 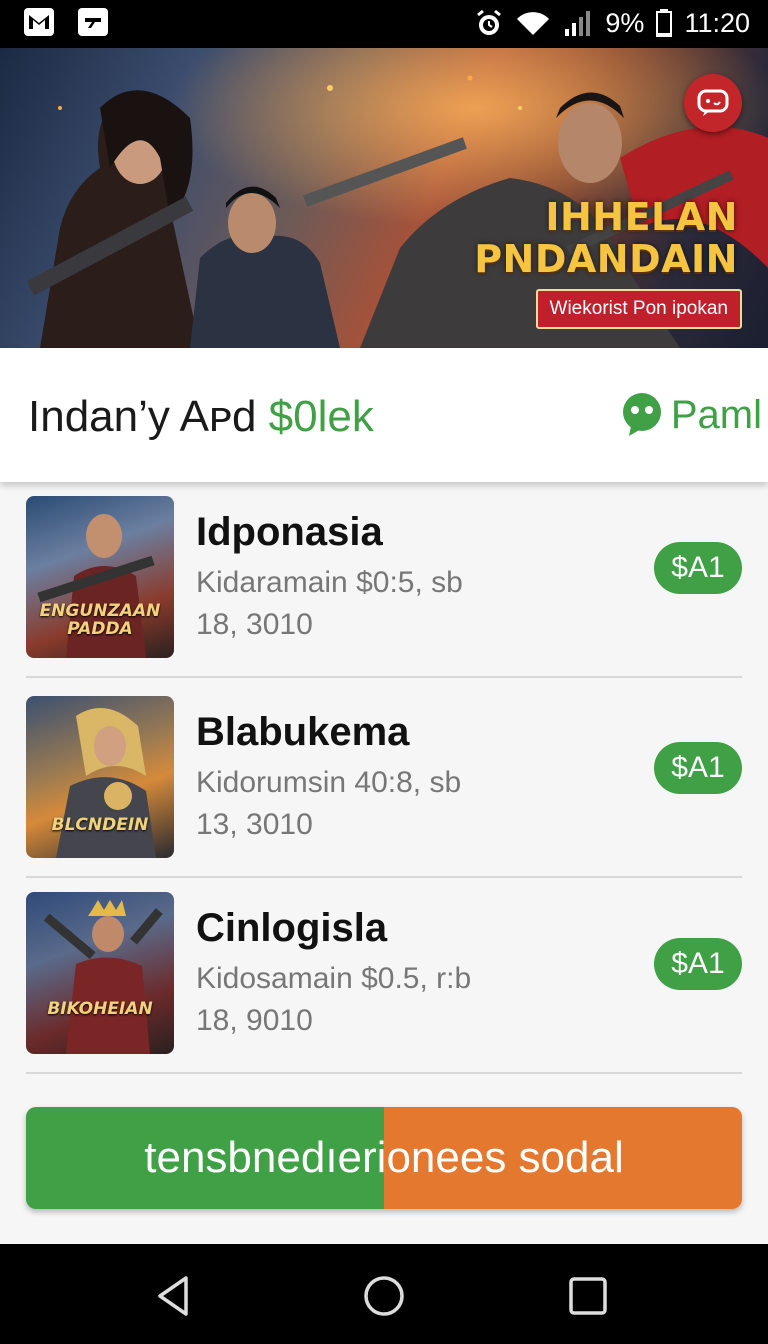 What do you see at coordinates (329, 582) in the screenshot?
I see `item-subtitle: Kidaramain $0:5, sb` at bounding box center [329, 582].